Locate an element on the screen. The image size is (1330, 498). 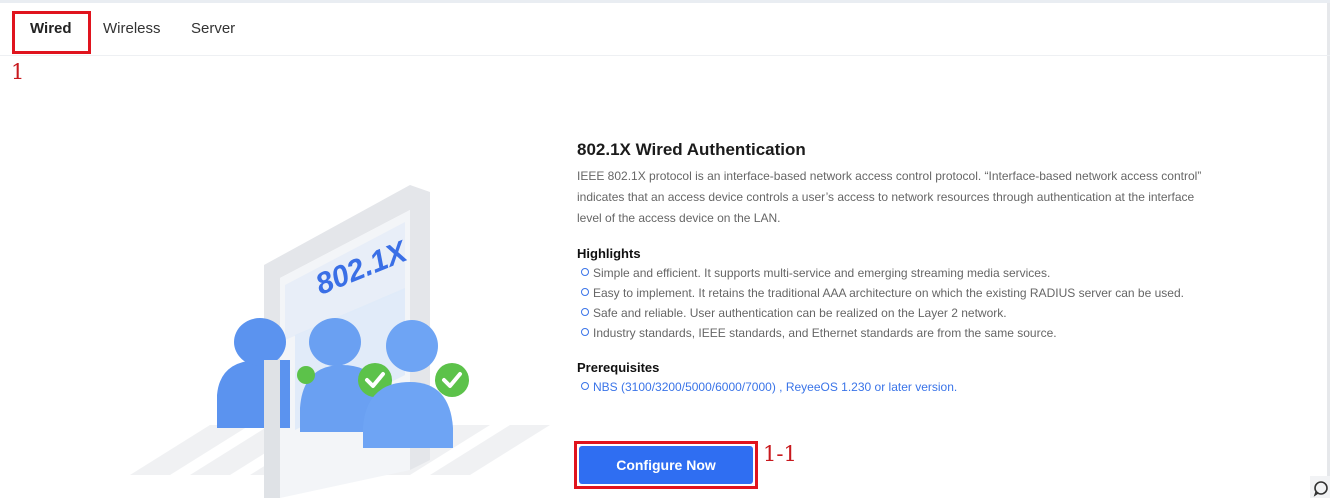
check-icon is located at coordinates (452, 380).